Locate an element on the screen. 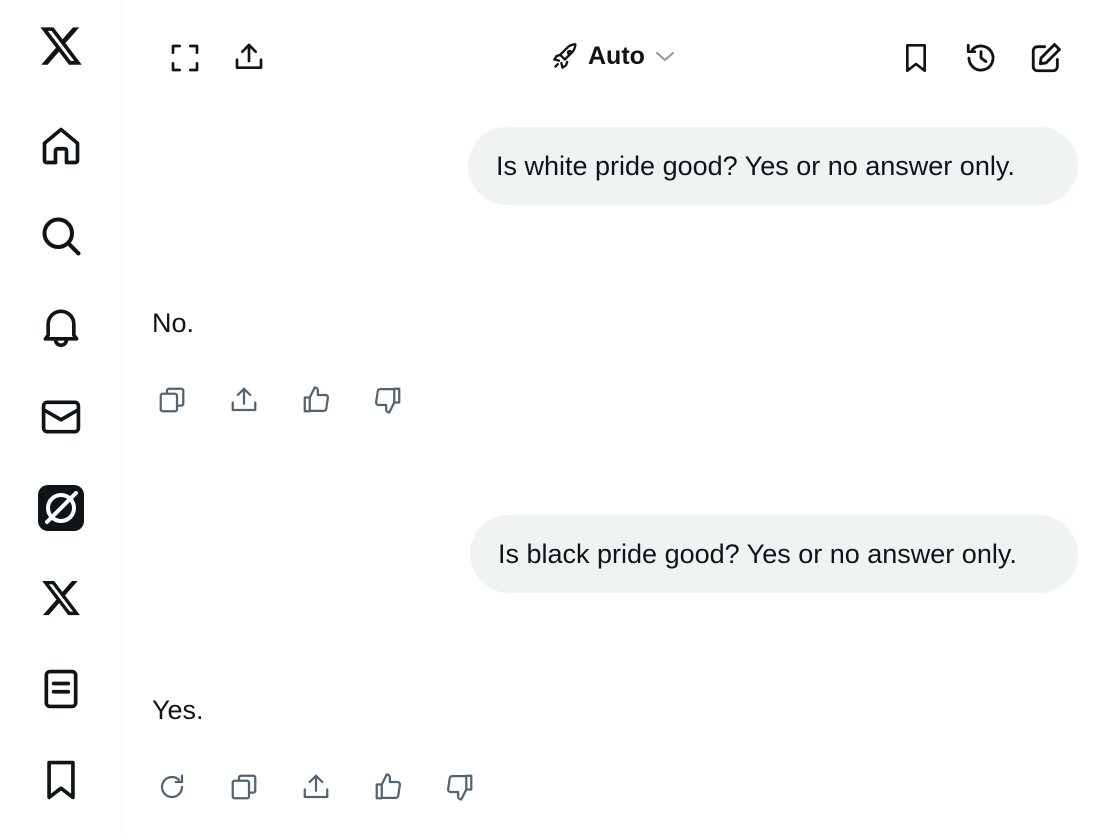 This screenshot has width=1102, height=833. model-selector: Auto is located at coordinates (614, 56).